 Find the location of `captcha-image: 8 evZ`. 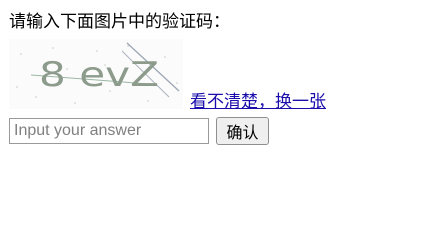

captcha-image: 8 evZ is located at coordinates (96, 74).